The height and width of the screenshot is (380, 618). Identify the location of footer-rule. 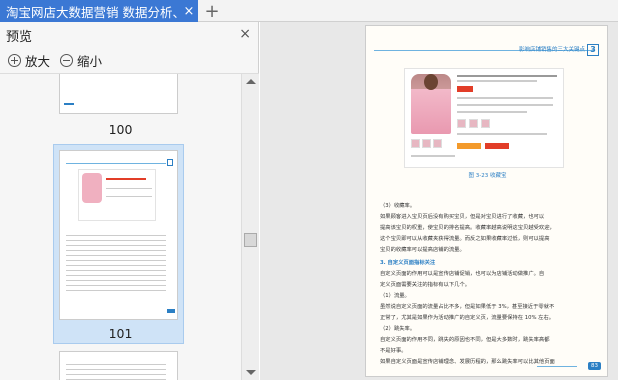
(557, 366).